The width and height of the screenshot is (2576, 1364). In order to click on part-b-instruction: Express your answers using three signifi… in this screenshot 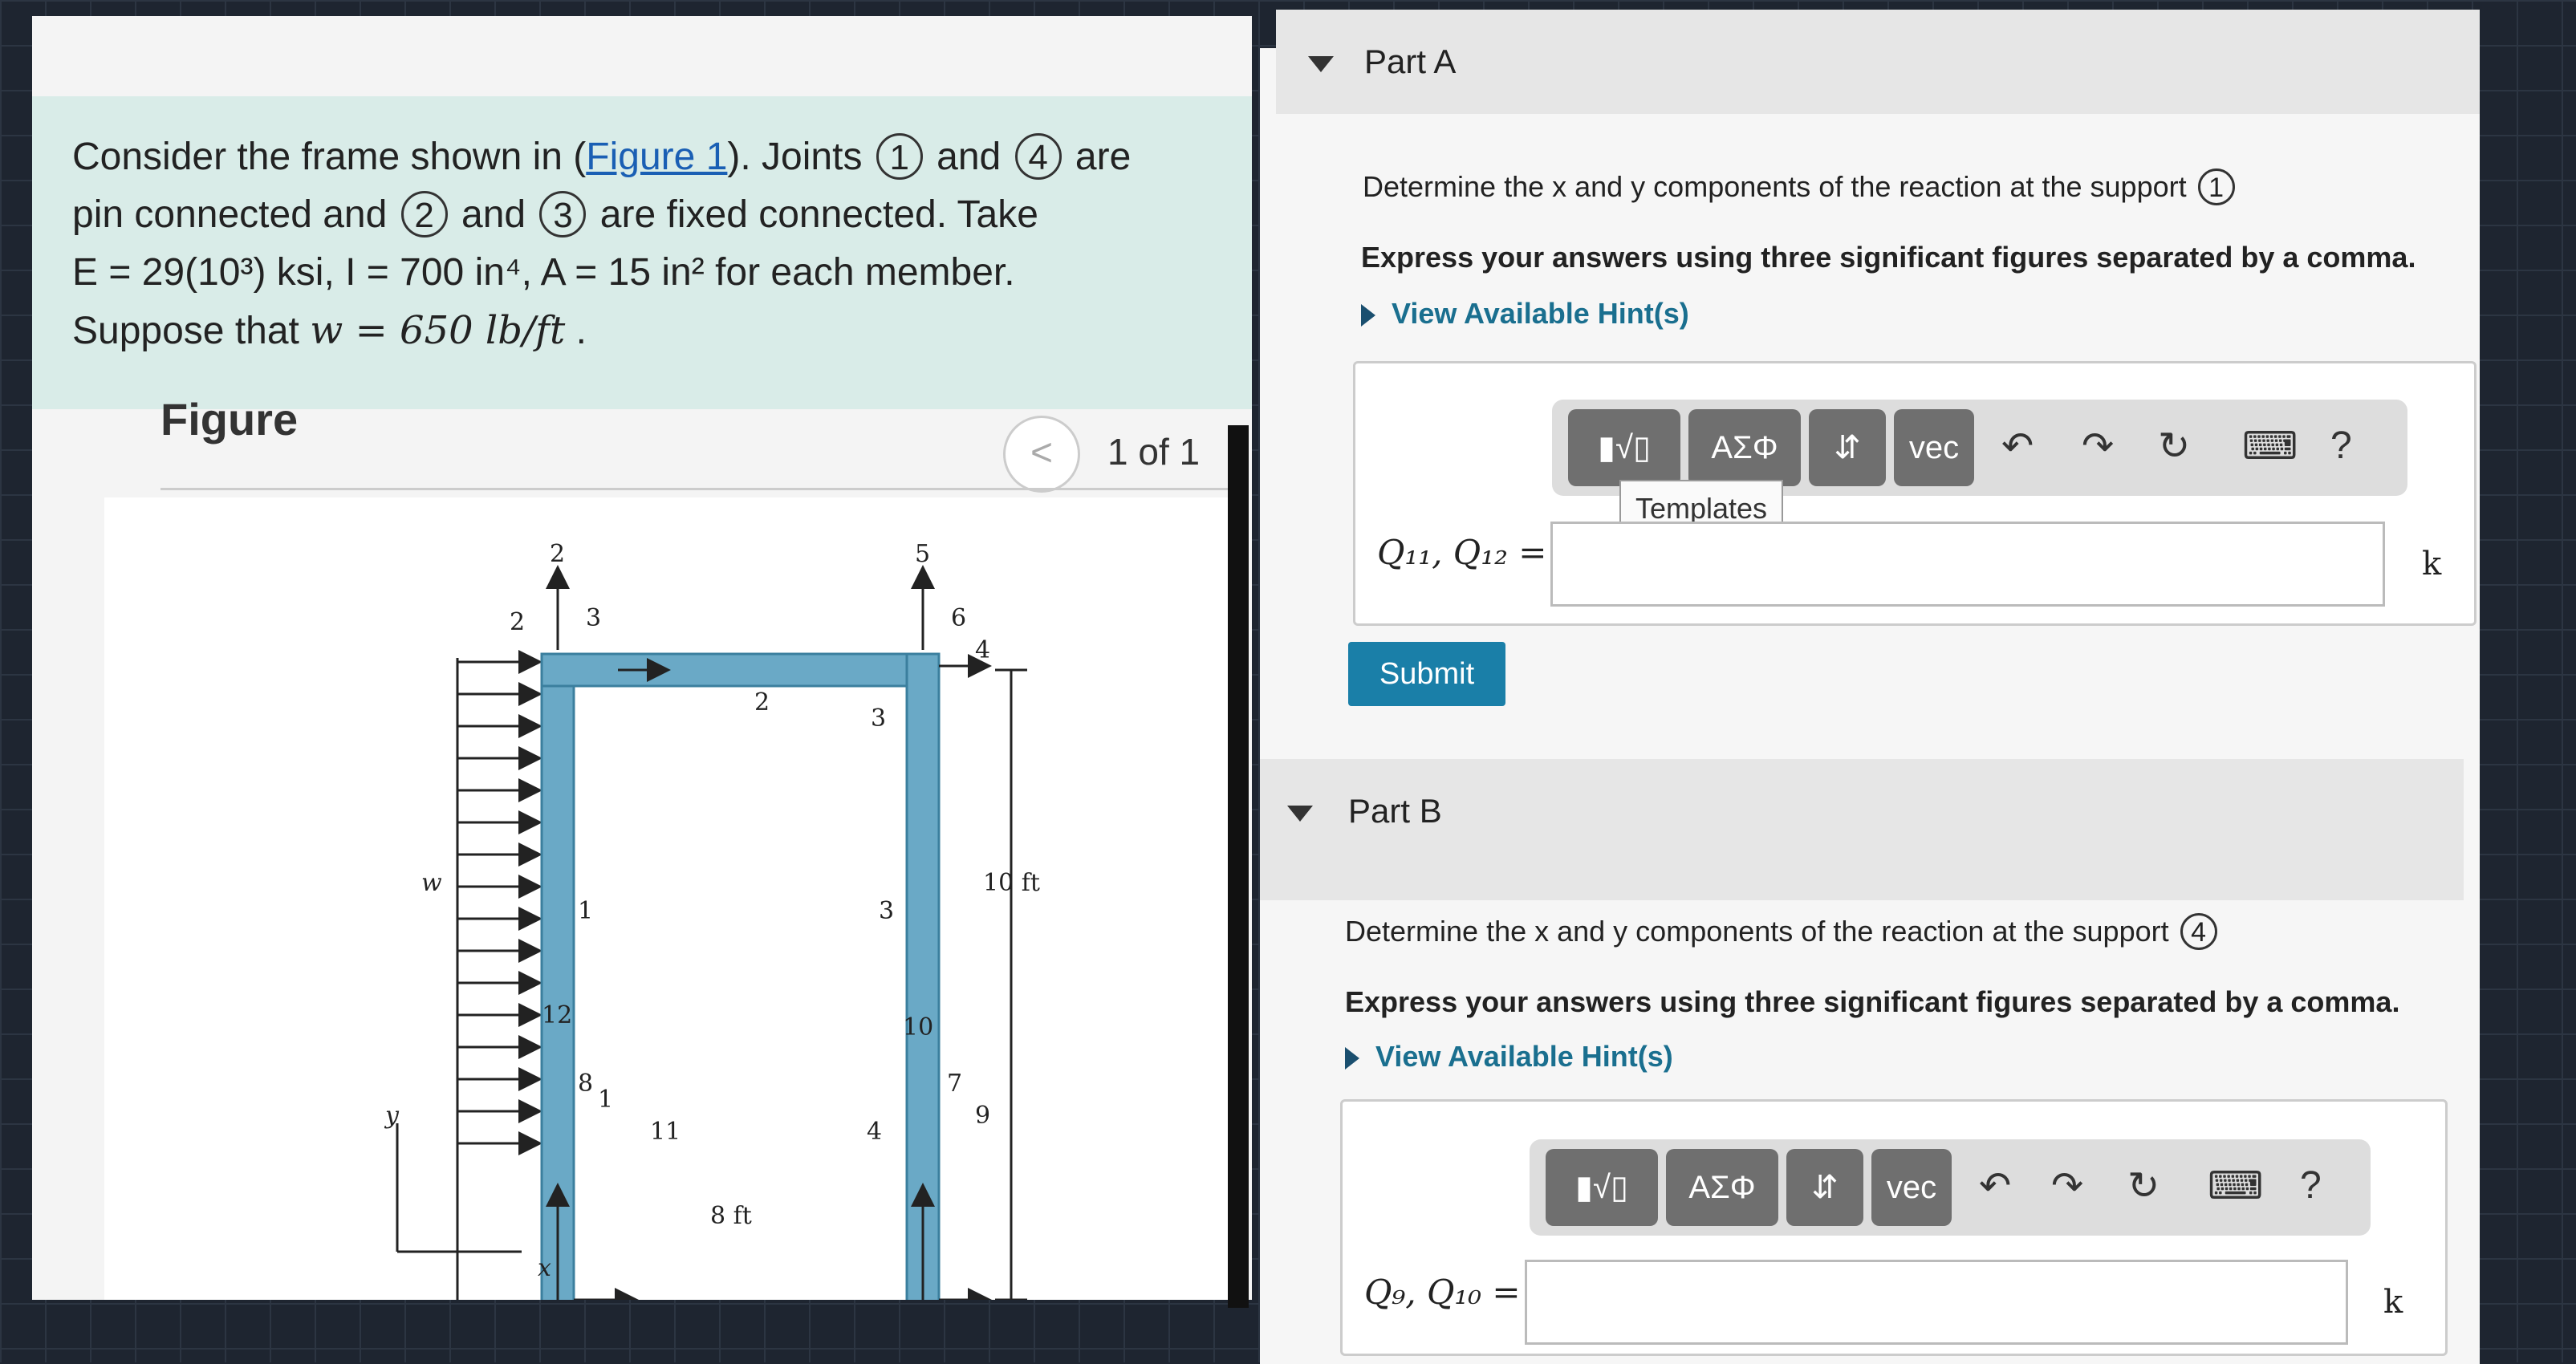, I will do `click(1872, 1001)`.